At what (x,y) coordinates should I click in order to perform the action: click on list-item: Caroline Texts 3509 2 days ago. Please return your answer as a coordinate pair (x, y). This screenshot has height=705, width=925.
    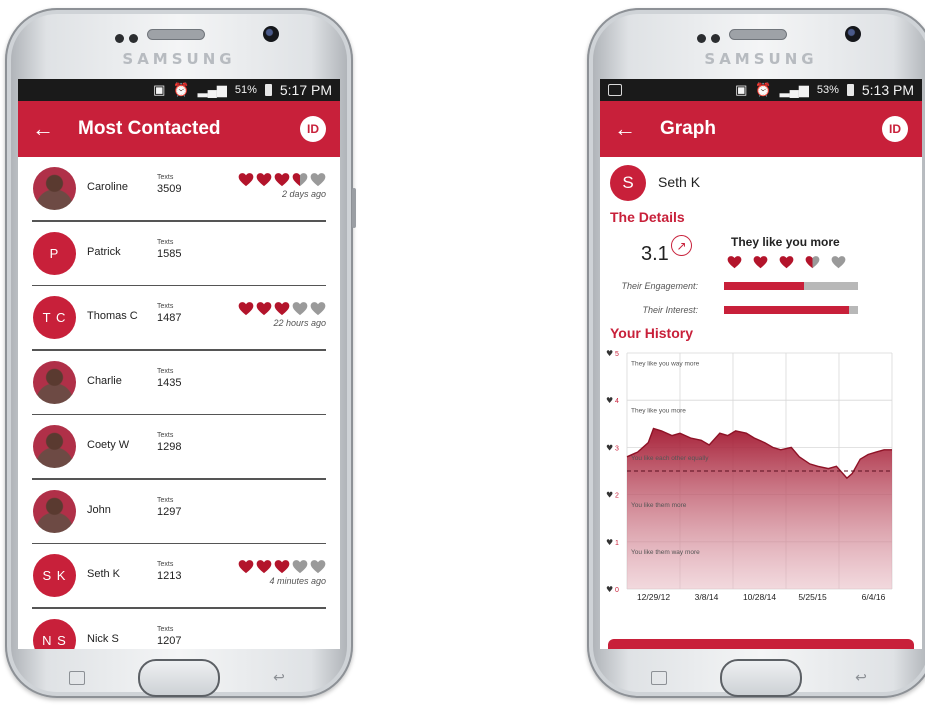
    Looking at the image, I should click on (179, 189).